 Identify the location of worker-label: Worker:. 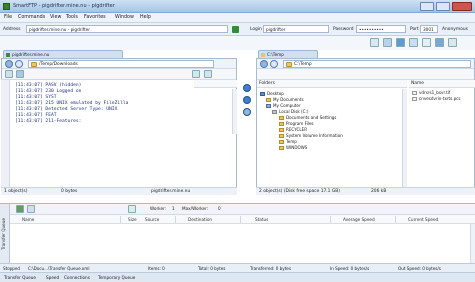
(158, 208).